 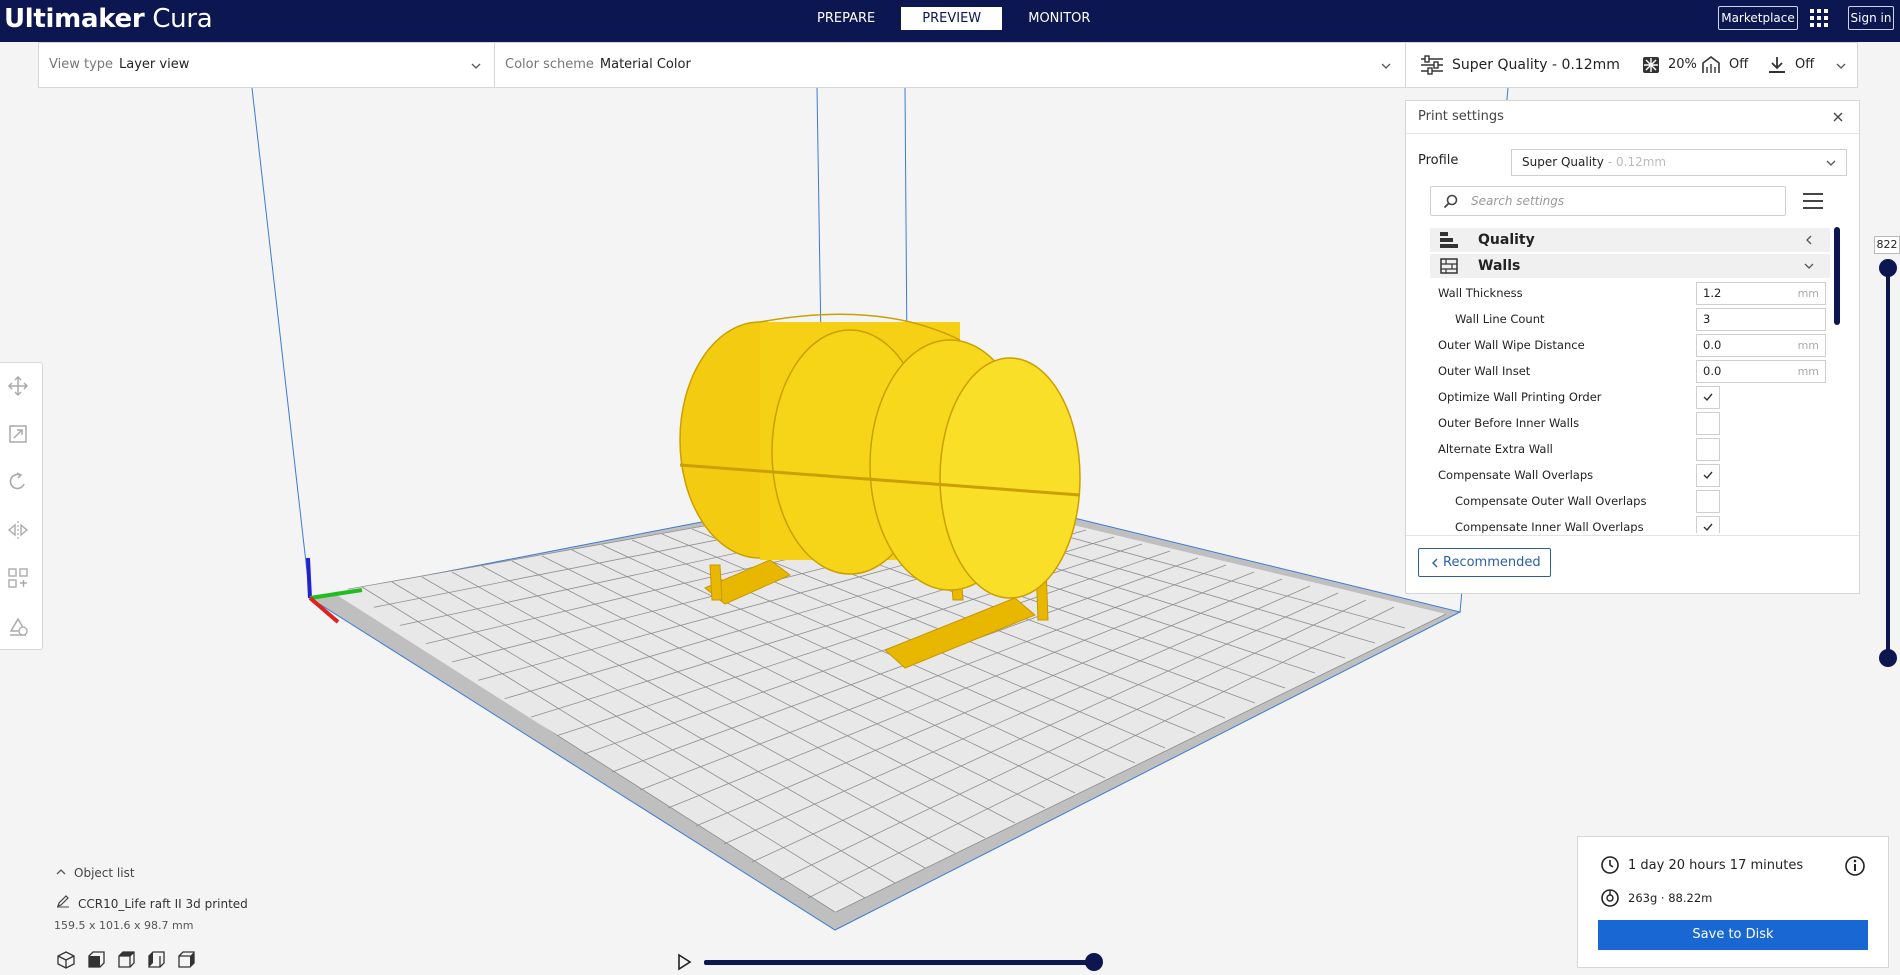 I want to click on quality-icon, so click(x=1449, y=240).